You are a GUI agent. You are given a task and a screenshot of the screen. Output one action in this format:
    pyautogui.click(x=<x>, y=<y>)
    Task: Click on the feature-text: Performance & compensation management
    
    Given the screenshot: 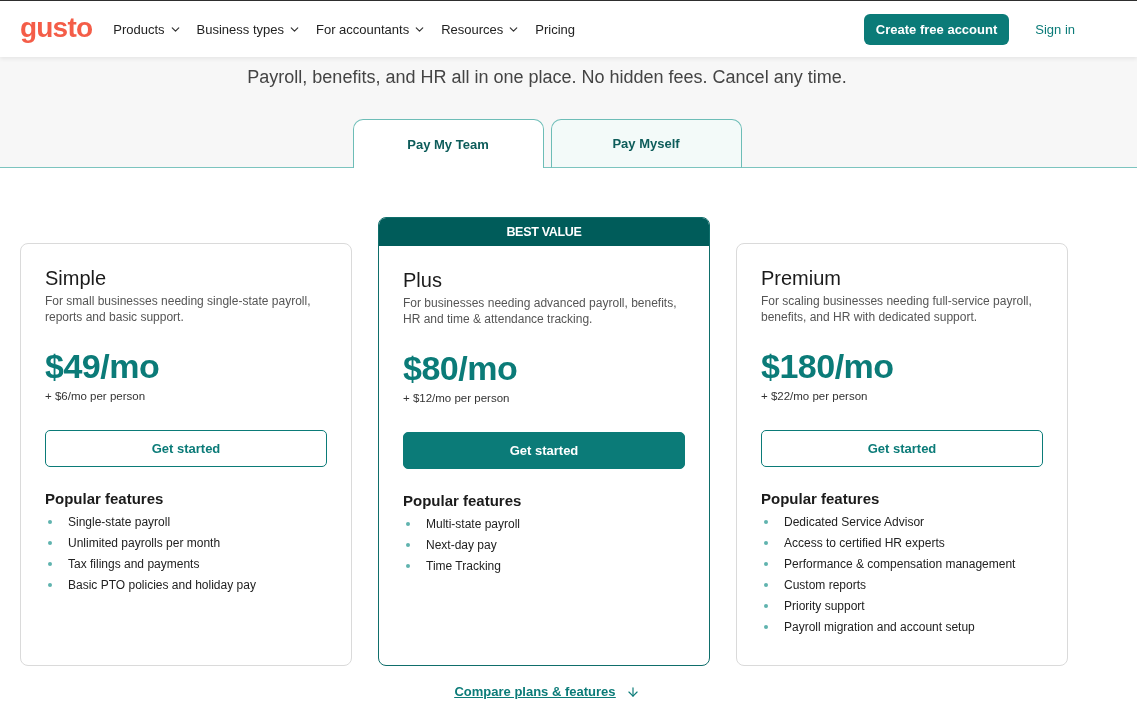 What is the action you would take?
    pyautogui.click(x=900, y=563)
    